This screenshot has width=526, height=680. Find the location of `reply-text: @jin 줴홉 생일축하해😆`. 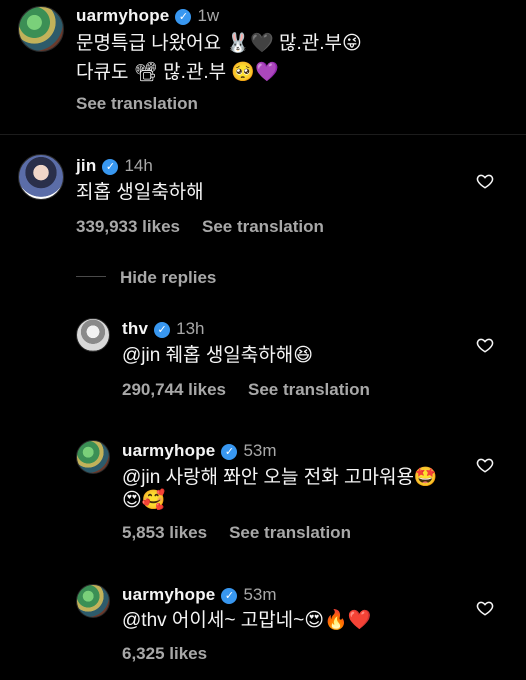

reply-text: @jin 줴홉 생일축하해😆 is located at coordinates (218, 355).